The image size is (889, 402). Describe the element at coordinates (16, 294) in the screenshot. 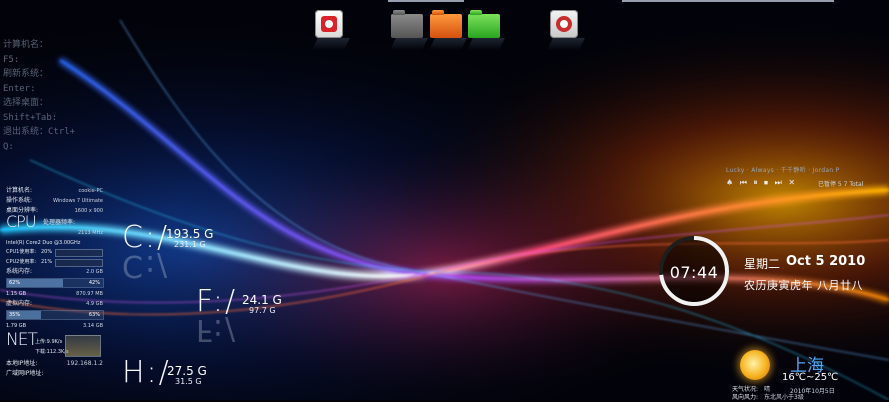

I see `mem-used: 1.15 GB` at that location.